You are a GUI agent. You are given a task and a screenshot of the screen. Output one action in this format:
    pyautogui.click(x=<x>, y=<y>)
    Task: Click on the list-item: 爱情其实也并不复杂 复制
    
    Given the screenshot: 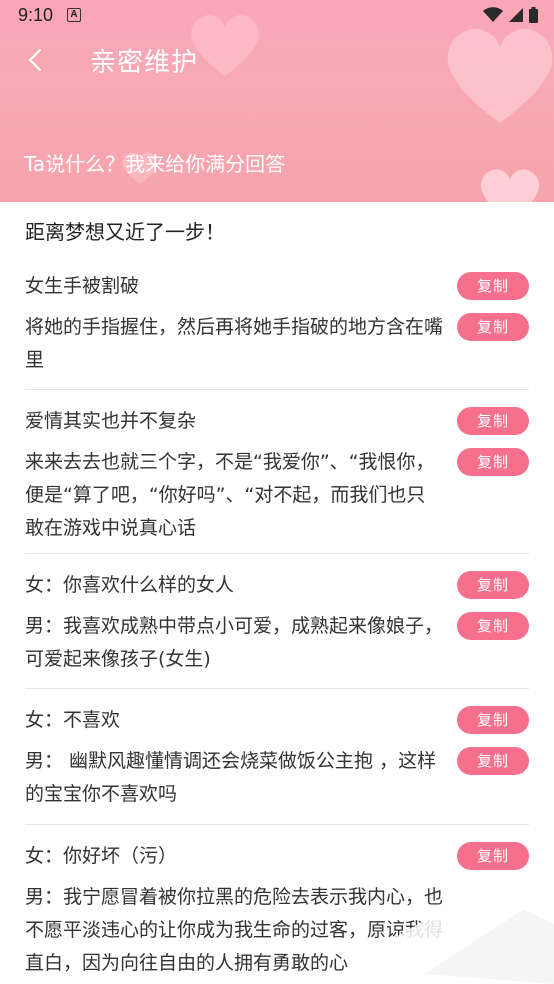 What is the action you would take?
    pyautogui.click(x=277, y=421)
    